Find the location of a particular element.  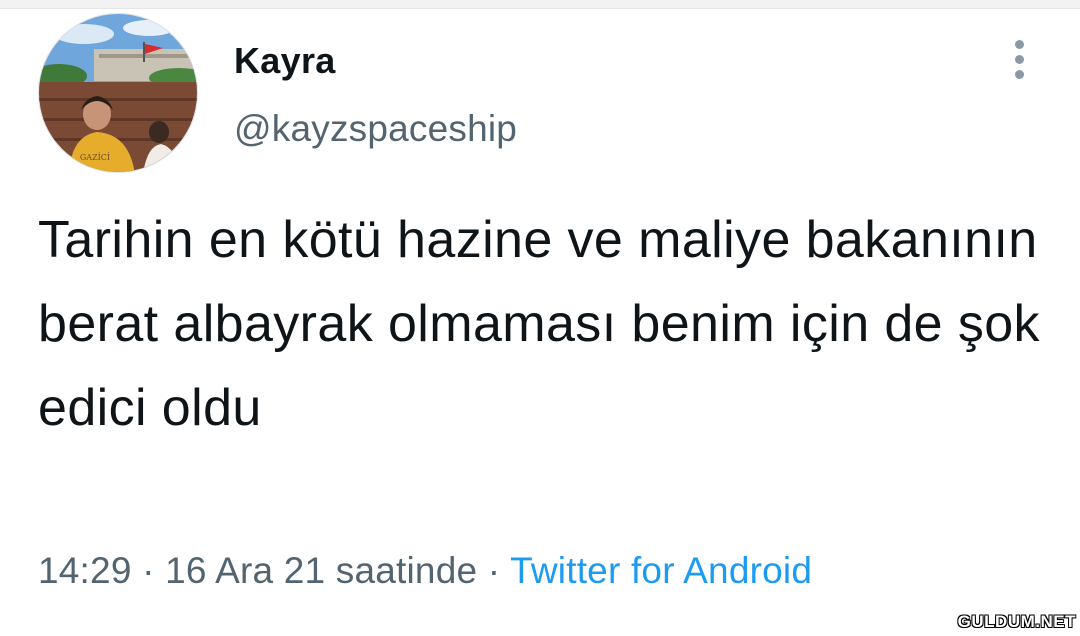

svg-text: GAZİCİ is located at coordinates (95, 157).